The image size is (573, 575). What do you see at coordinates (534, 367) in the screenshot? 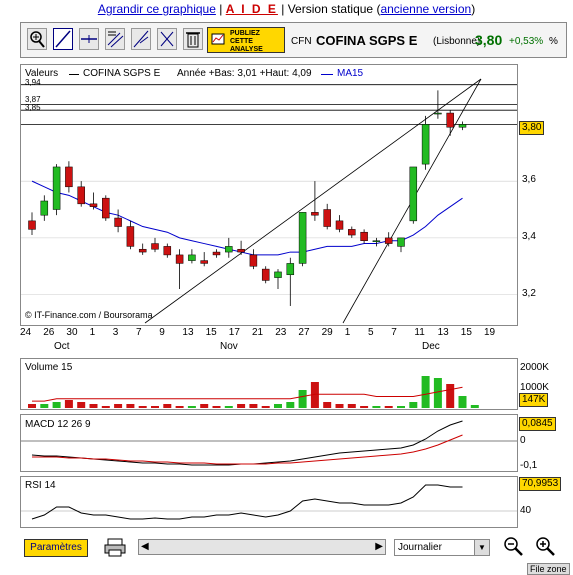
I see `volume-tick-1: 2000K` at bounding box center [534, 367].